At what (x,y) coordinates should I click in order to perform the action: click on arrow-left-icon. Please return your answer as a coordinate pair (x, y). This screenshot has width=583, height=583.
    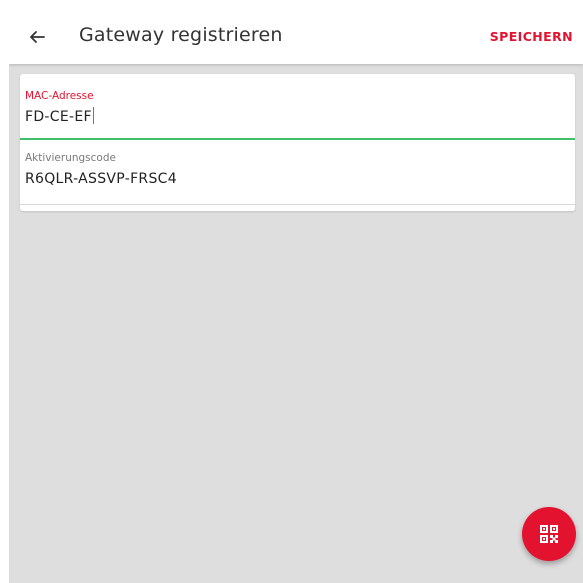
    Looking at the image, I should click on (37, 37).